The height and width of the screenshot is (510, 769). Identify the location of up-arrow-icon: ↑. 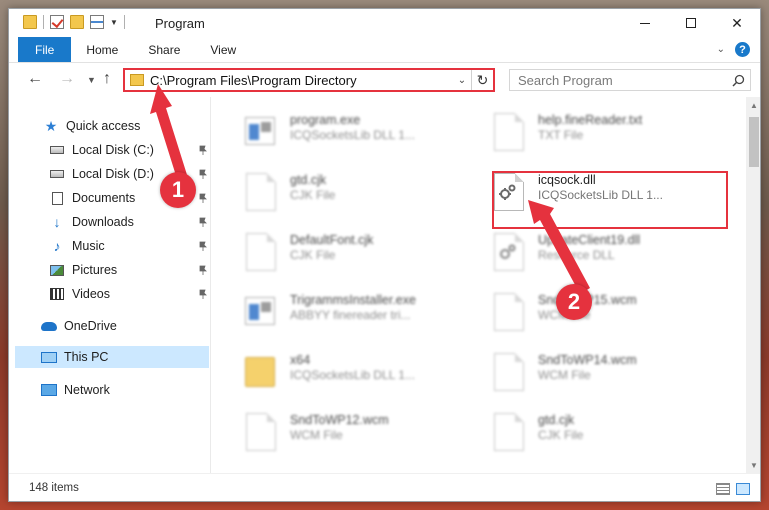
(107, 79).